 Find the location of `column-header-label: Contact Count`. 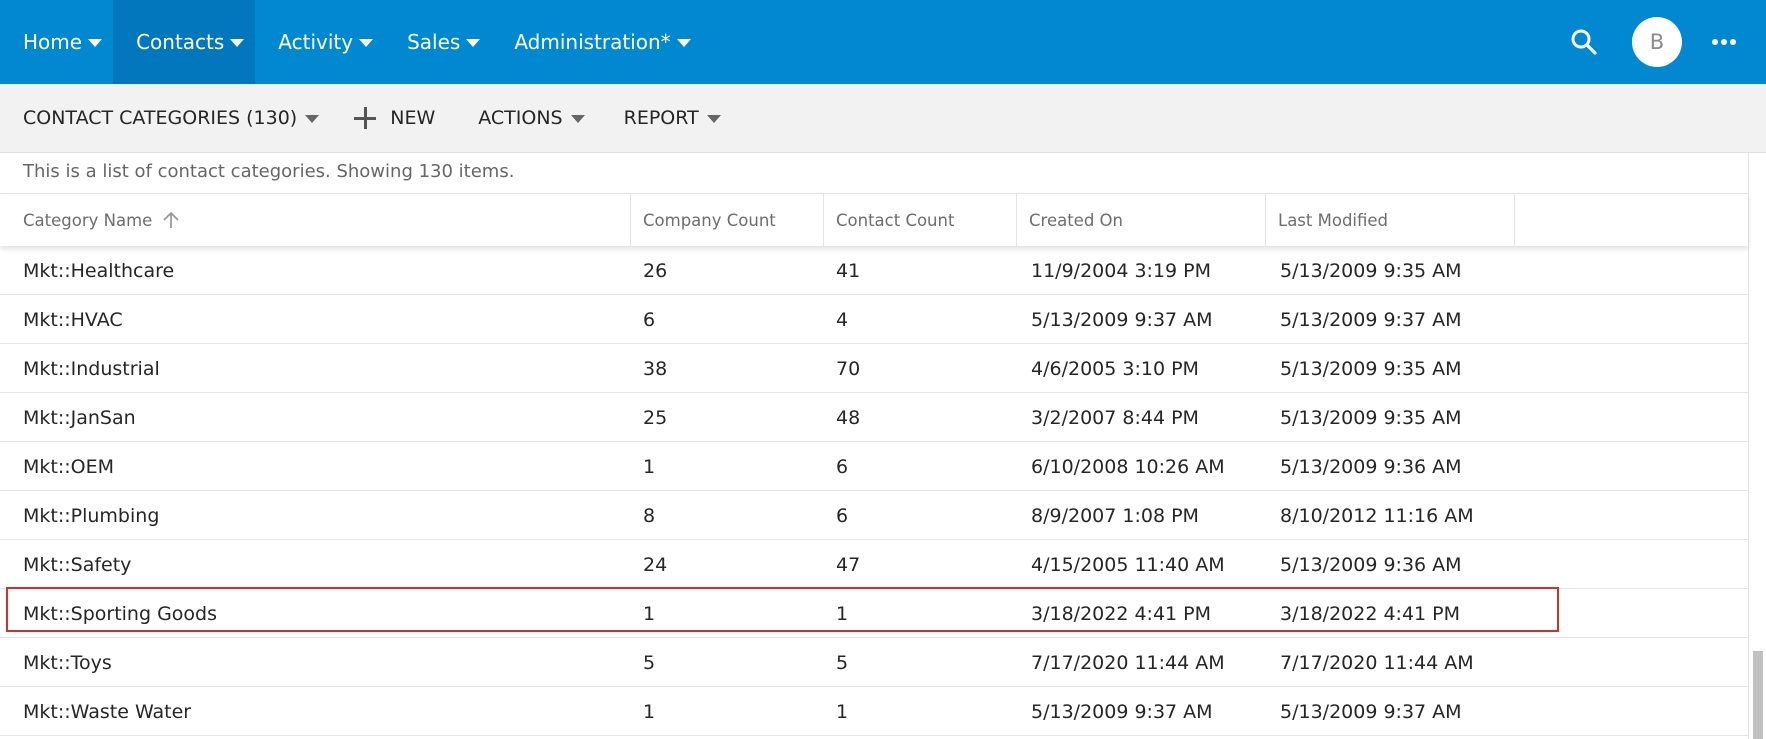

column-header-label: Contact Count is located at coordinates (895, 220).